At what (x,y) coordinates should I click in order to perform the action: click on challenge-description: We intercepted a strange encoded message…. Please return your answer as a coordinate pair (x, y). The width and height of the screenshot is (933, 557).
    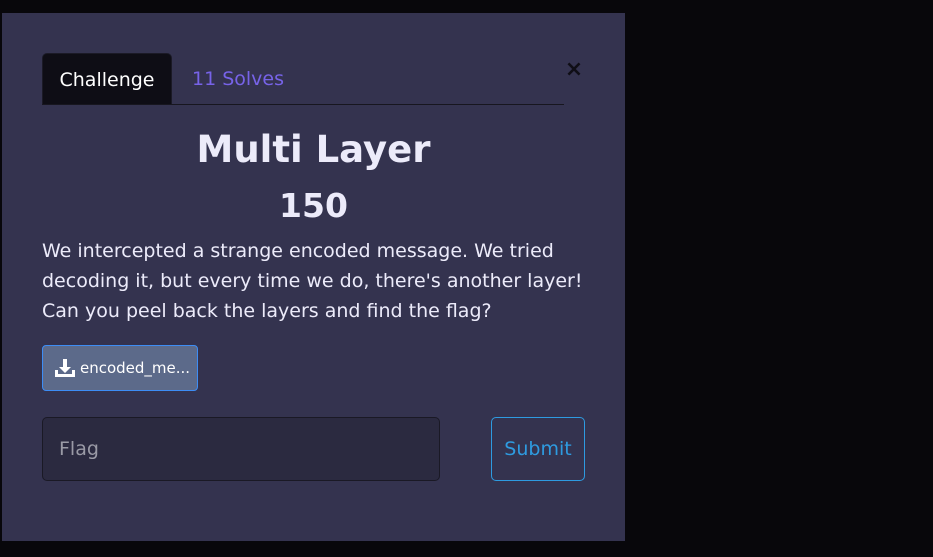
    Looking at the image, I should click on (312, 281).